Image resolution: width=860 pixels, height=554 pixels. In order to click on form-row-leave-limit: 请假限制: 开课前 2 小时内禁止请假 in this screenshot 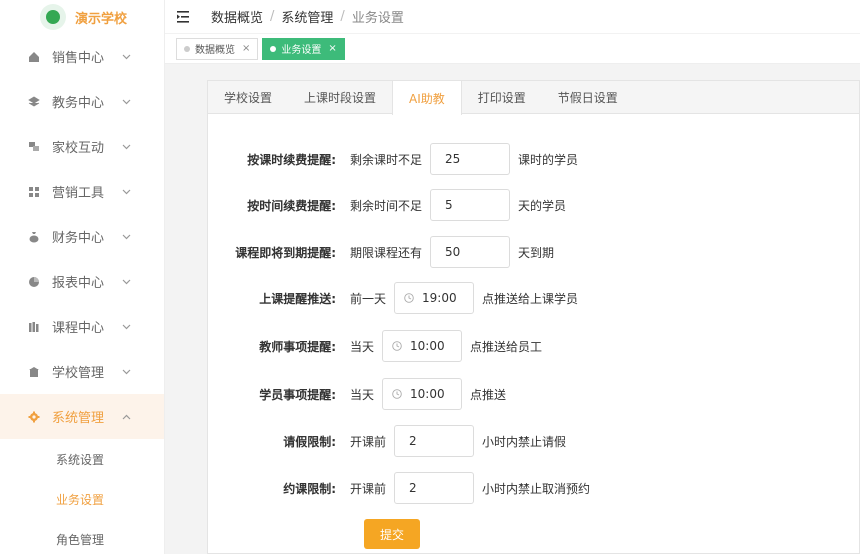, I will do `click(387, 441)`.